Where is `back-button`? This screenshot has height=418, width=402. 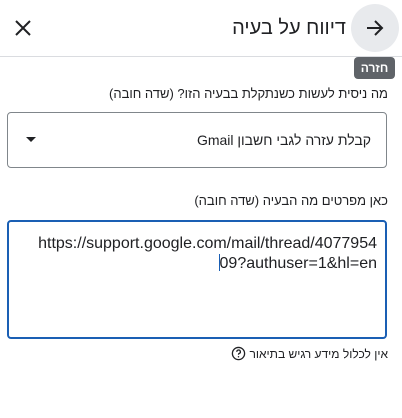 back-button is located at coordinates (375, 28).